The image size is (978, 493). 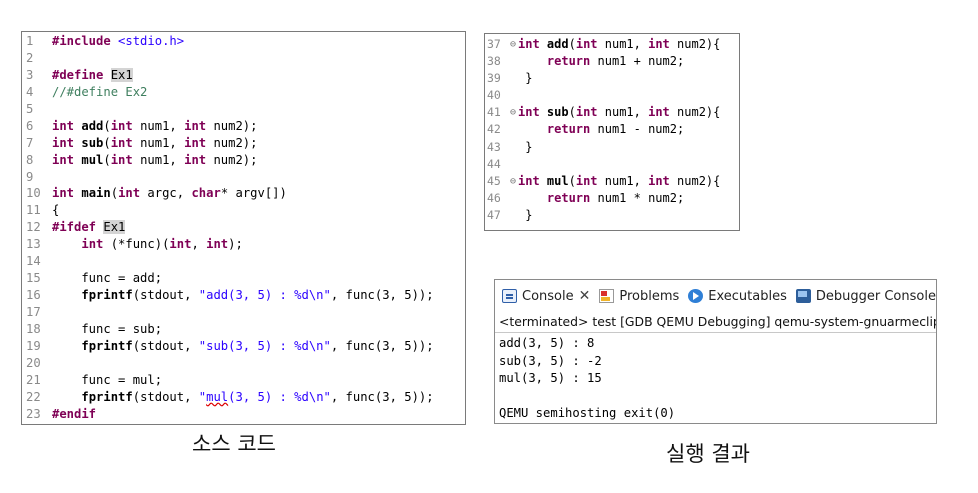 What do you see at coordinates (612, 198) in the screenshot?
I see `code-line: 46 return num1 * num2;` at bounding box center [612, 198].